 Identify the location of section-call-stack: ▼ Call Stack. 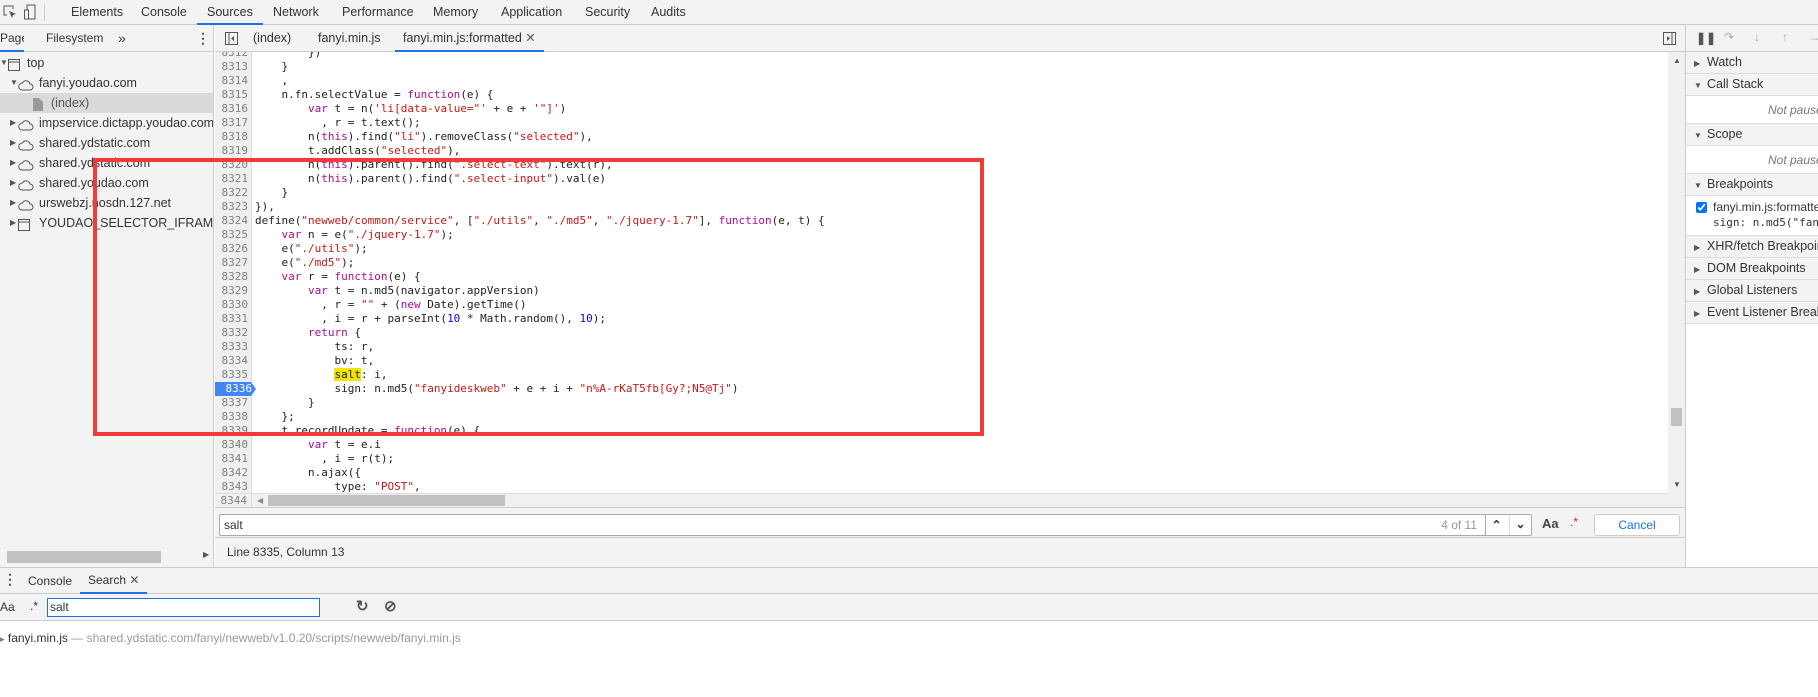
(1752, 85).